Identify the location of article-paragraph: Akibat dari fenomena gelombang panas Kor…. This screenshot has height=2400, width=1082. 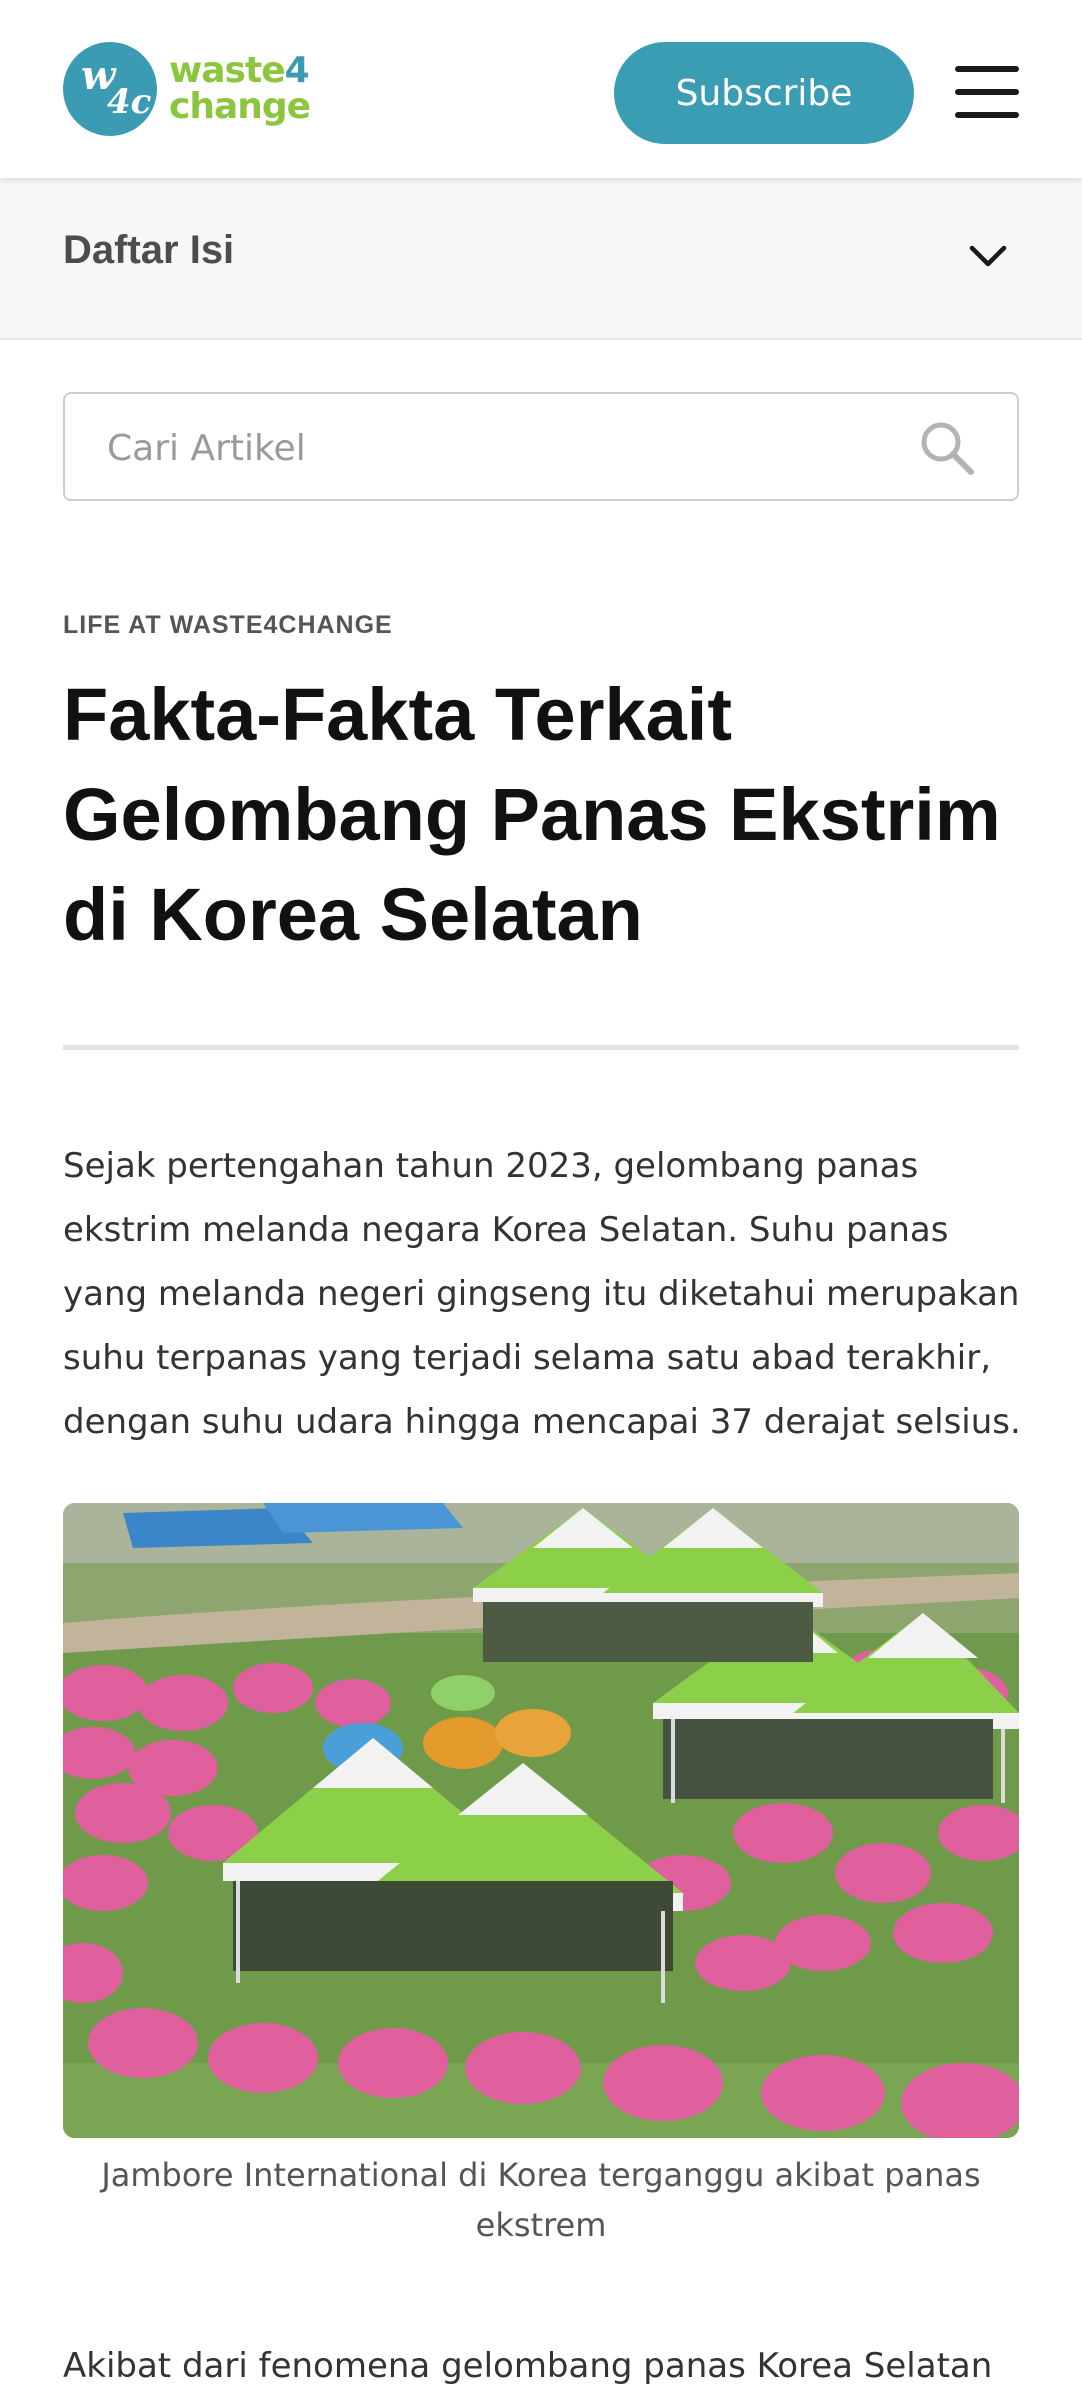
(528, 2366).